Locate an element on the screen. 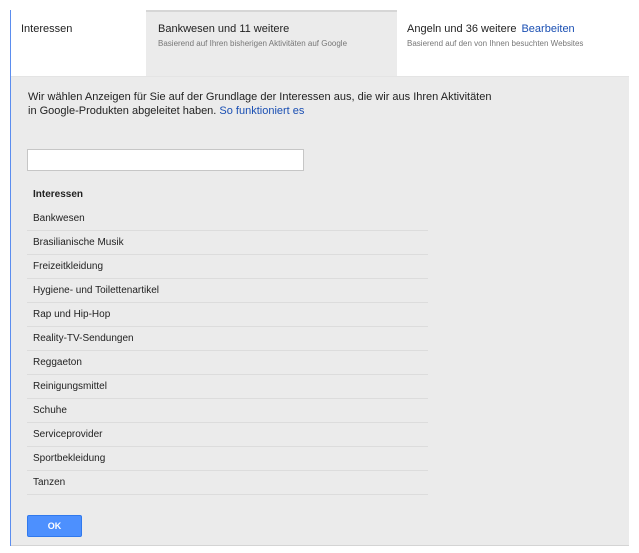 This screenshot has height=553, width=639. list-item: Bankwesen is located at coordinates (227, 219).